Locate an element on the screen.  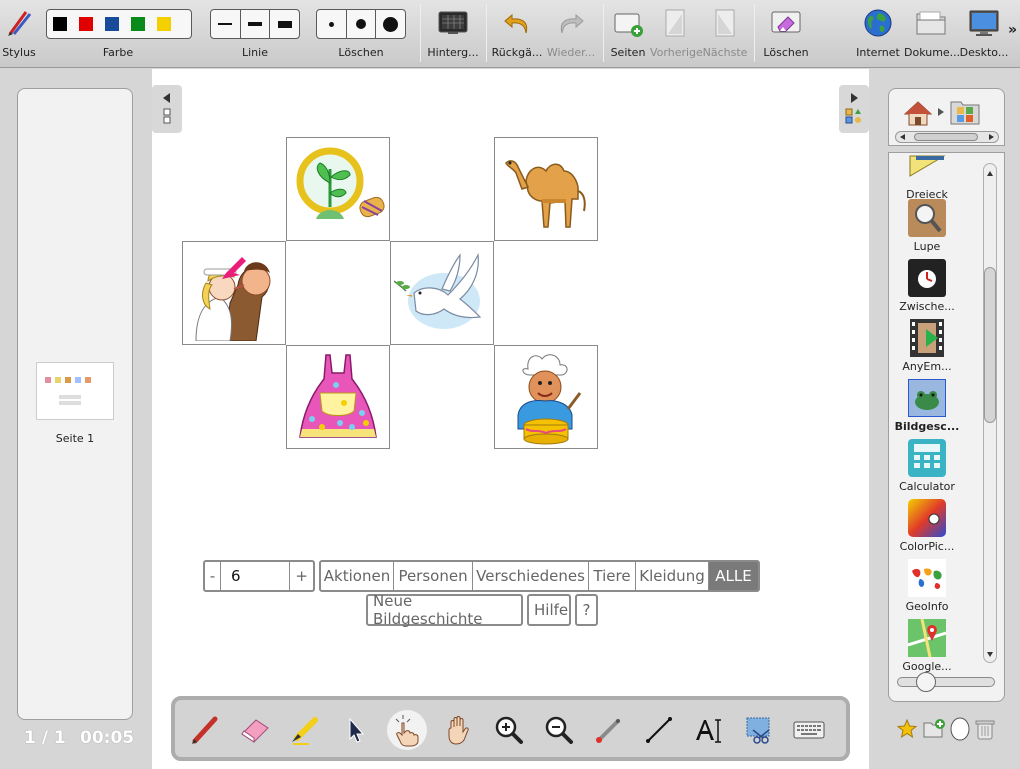
help-button: Hilfe is located at coordinates (551, 610).